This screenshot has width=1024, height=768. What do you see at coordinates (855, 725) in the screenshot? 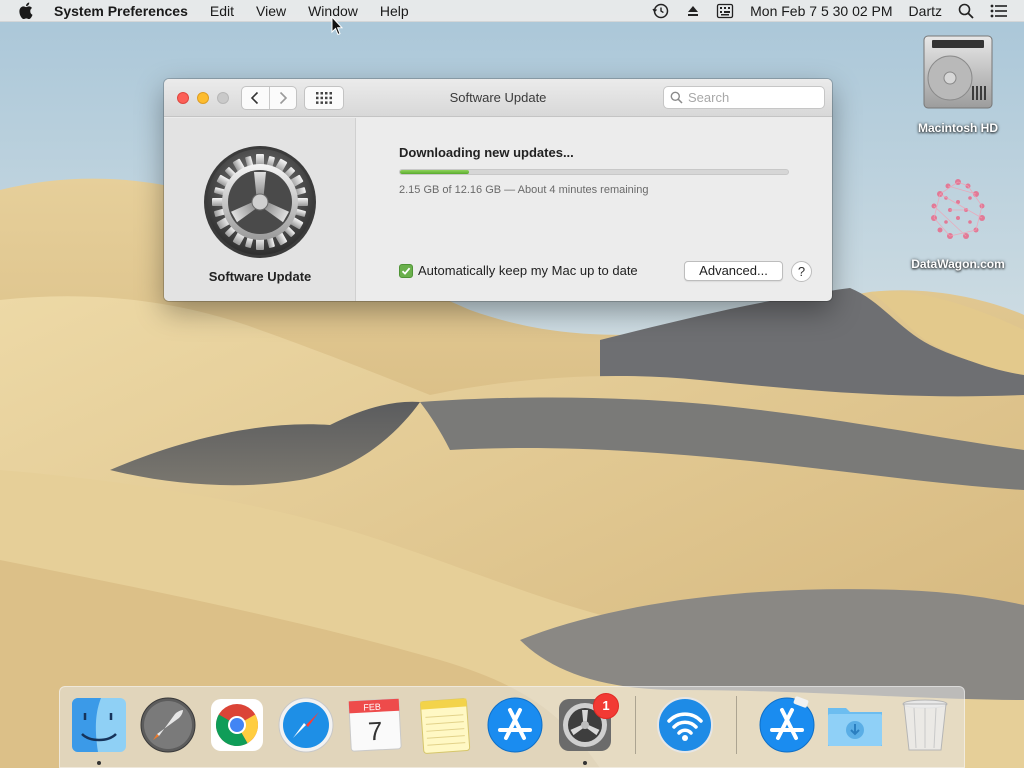
I see `dock-downloads-folder-icon` at bounding box center [855, 725].